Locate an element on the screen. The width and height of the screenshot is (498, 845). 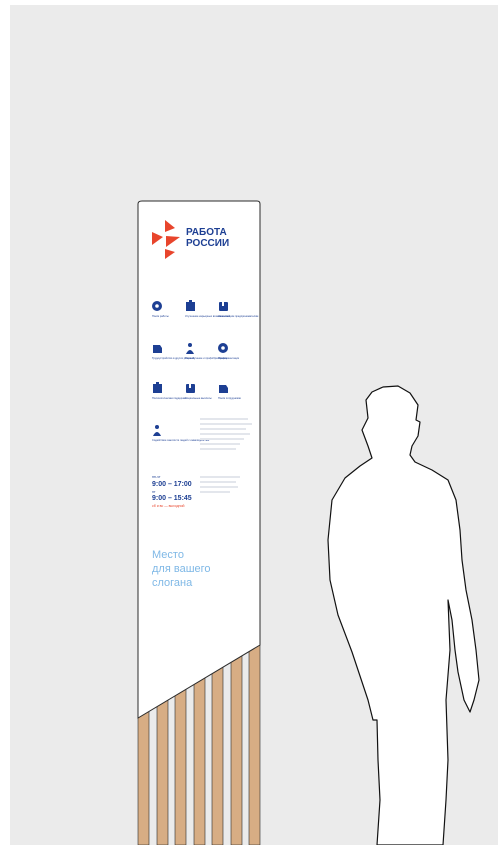
brand-name-line2: РОССИИ is located at coordinates (207, 243).